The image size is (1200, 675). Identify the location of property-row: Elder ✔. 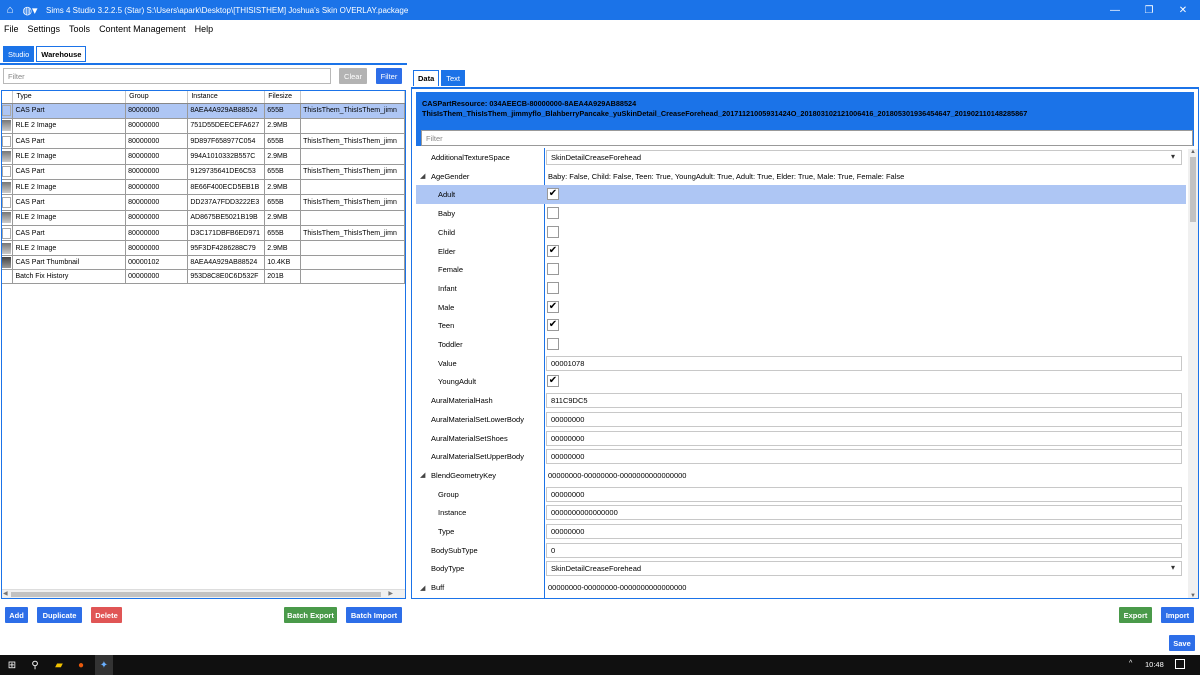
(801, 251).